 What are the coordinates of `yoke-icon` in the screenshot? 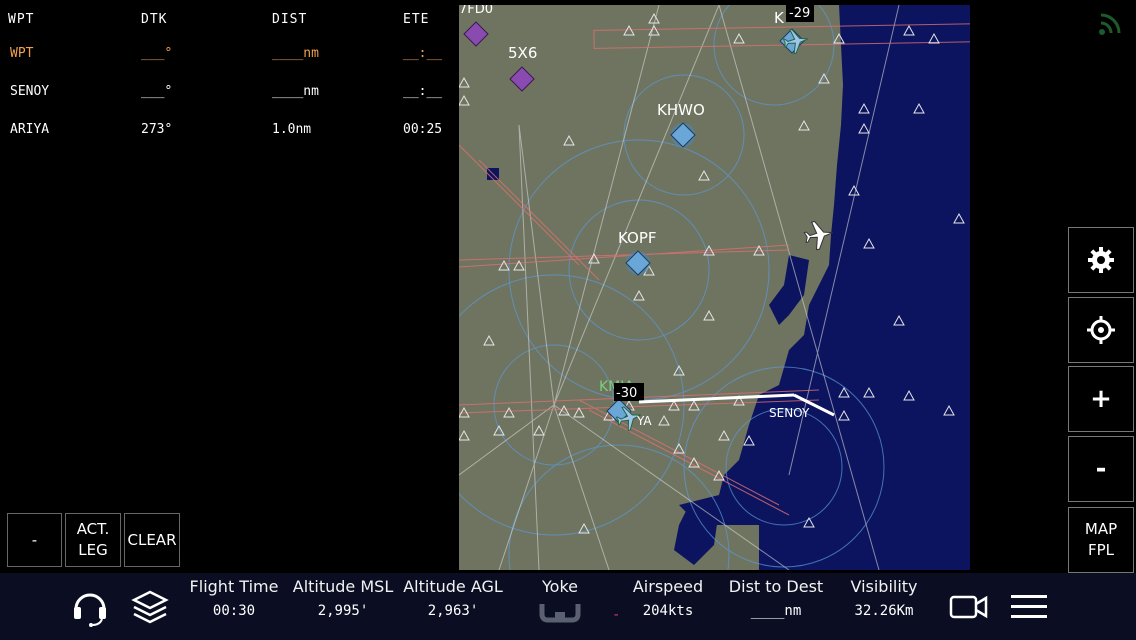 It's located at (560, 613).